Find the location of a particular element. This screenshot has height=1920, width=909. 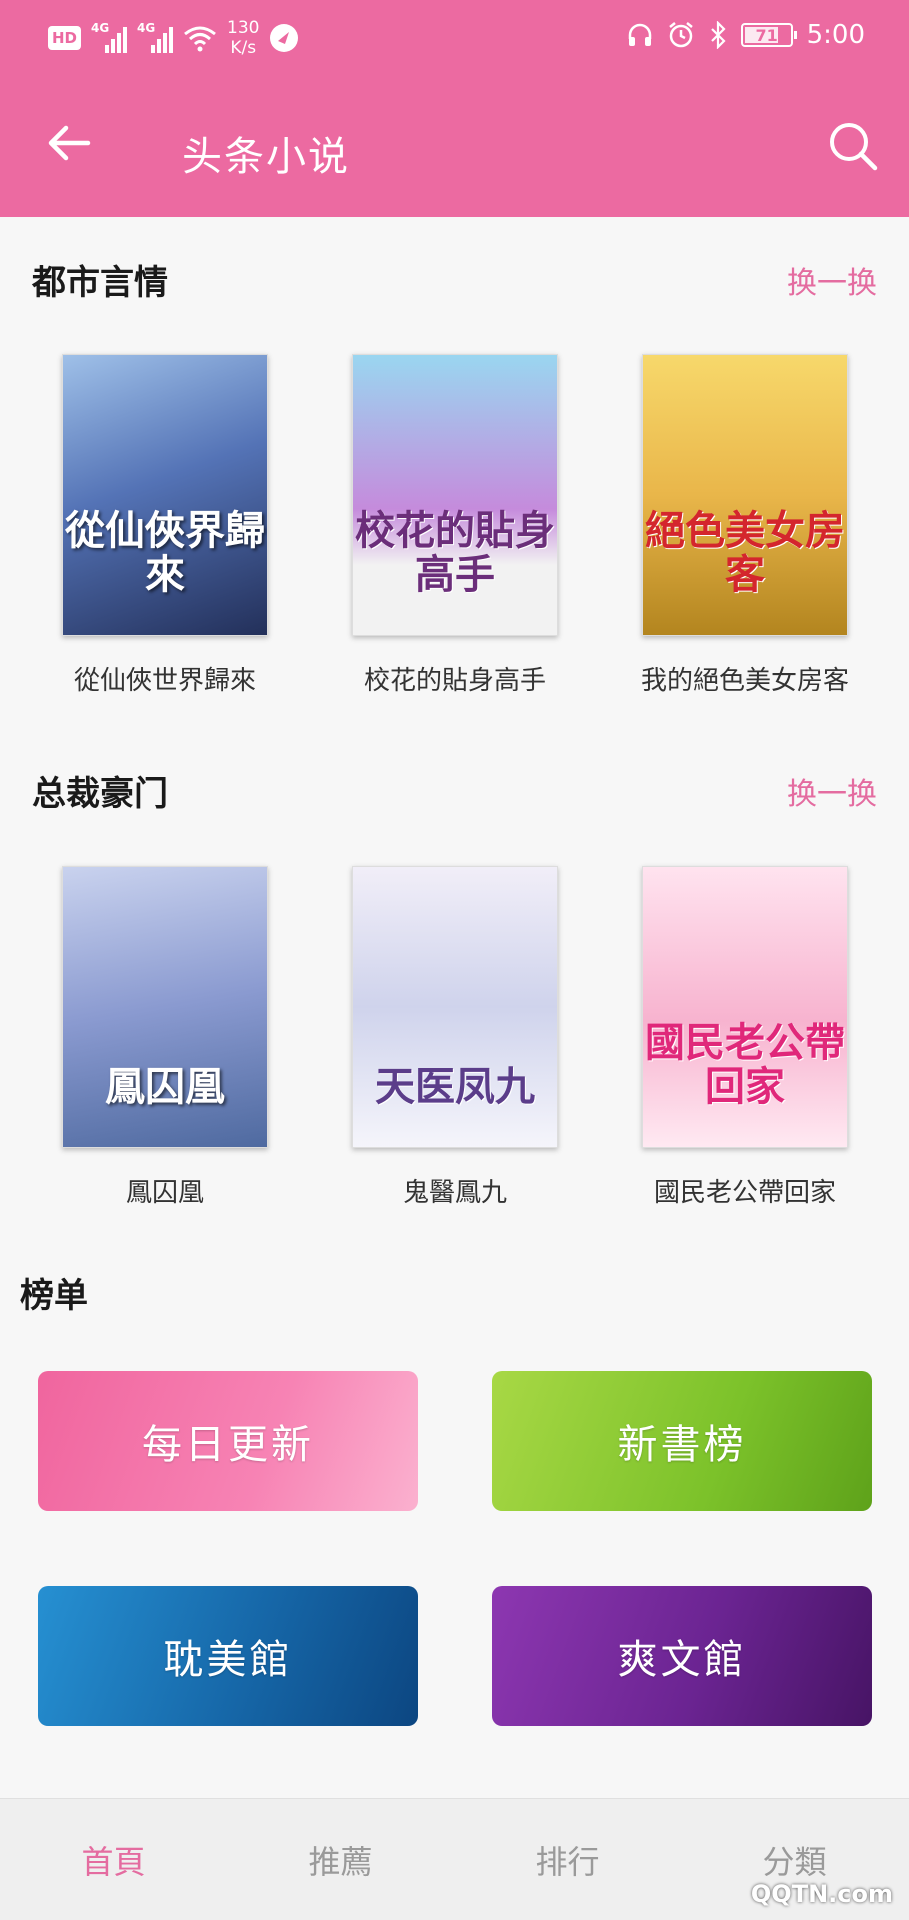

tab-ranking: 排行 is located at coordinates (567, 1859).